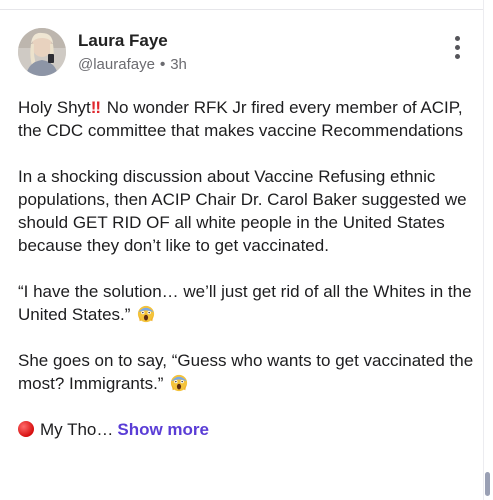 This screenshot has width=493, height=500. Describe the element at coordinates (243, 53) in the screenshot. I see `post-header: Laura Faye @laurafaye • 3h` at that location.